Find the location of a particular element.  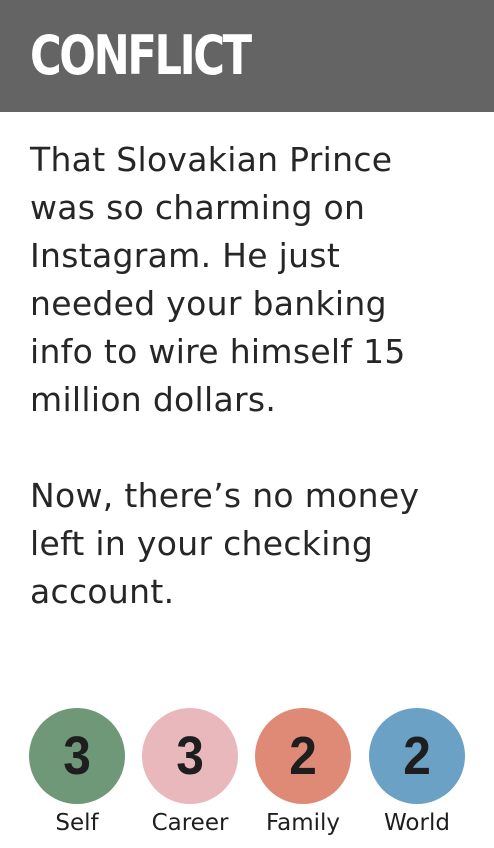

stat-label: Self is located at coordinates (77, 823).